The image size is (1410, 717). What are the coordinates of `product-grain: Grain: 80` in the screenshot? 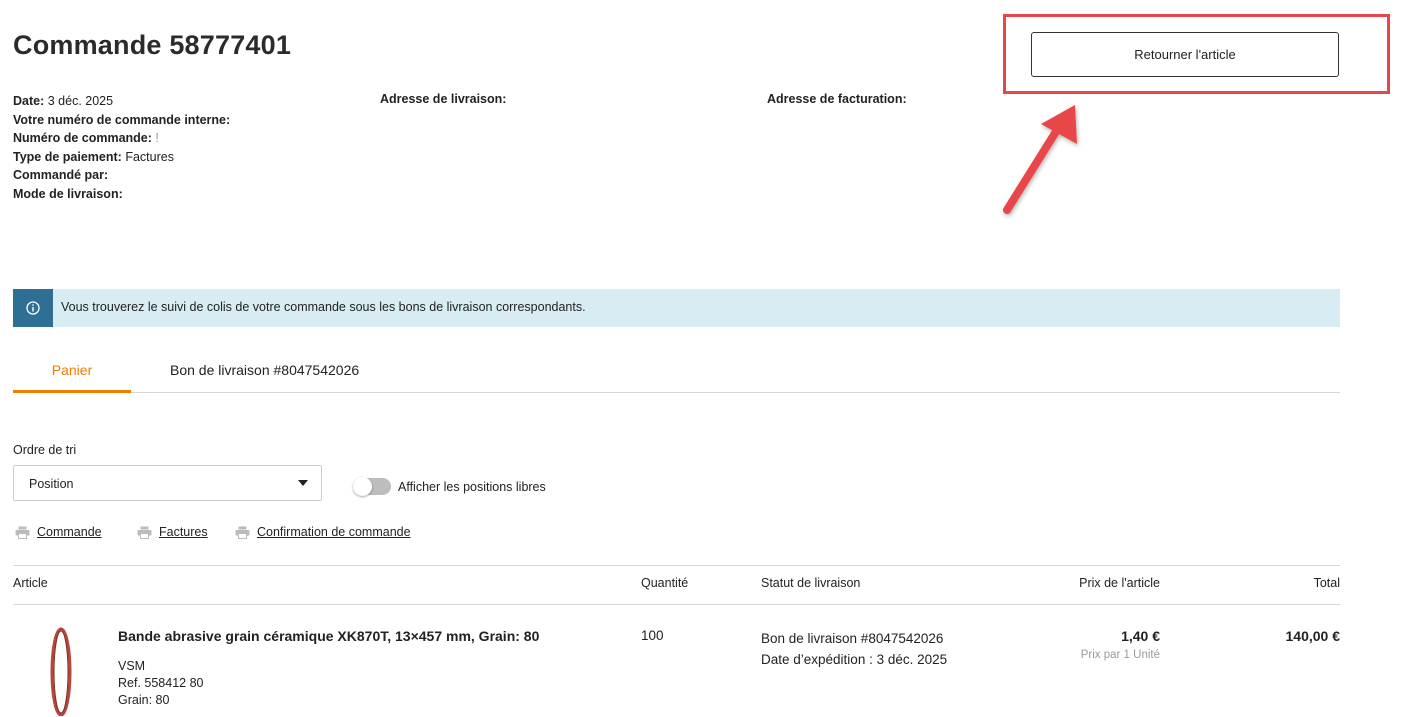 It's located at (144, 700).